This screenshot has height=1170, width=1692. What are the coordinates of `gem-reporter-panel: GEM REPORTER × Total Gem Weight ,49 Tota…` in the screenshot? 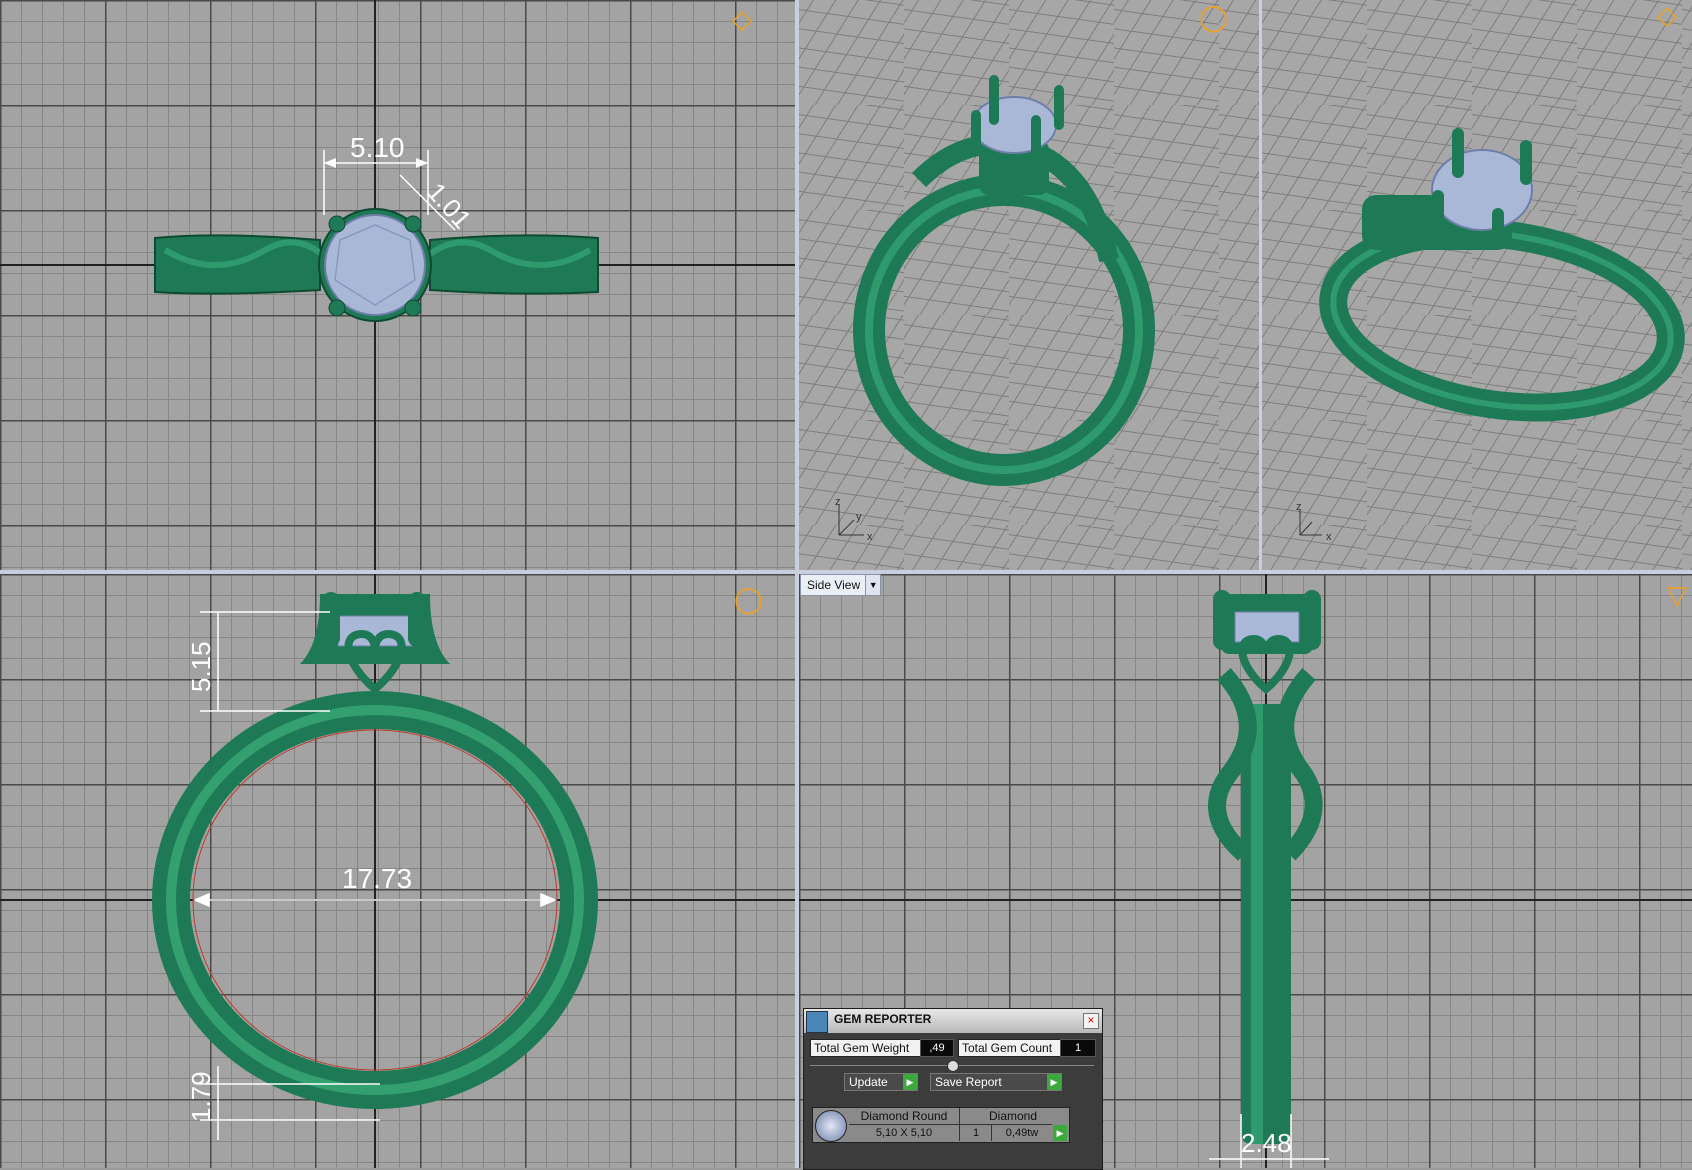 It's located at (953, 1089).